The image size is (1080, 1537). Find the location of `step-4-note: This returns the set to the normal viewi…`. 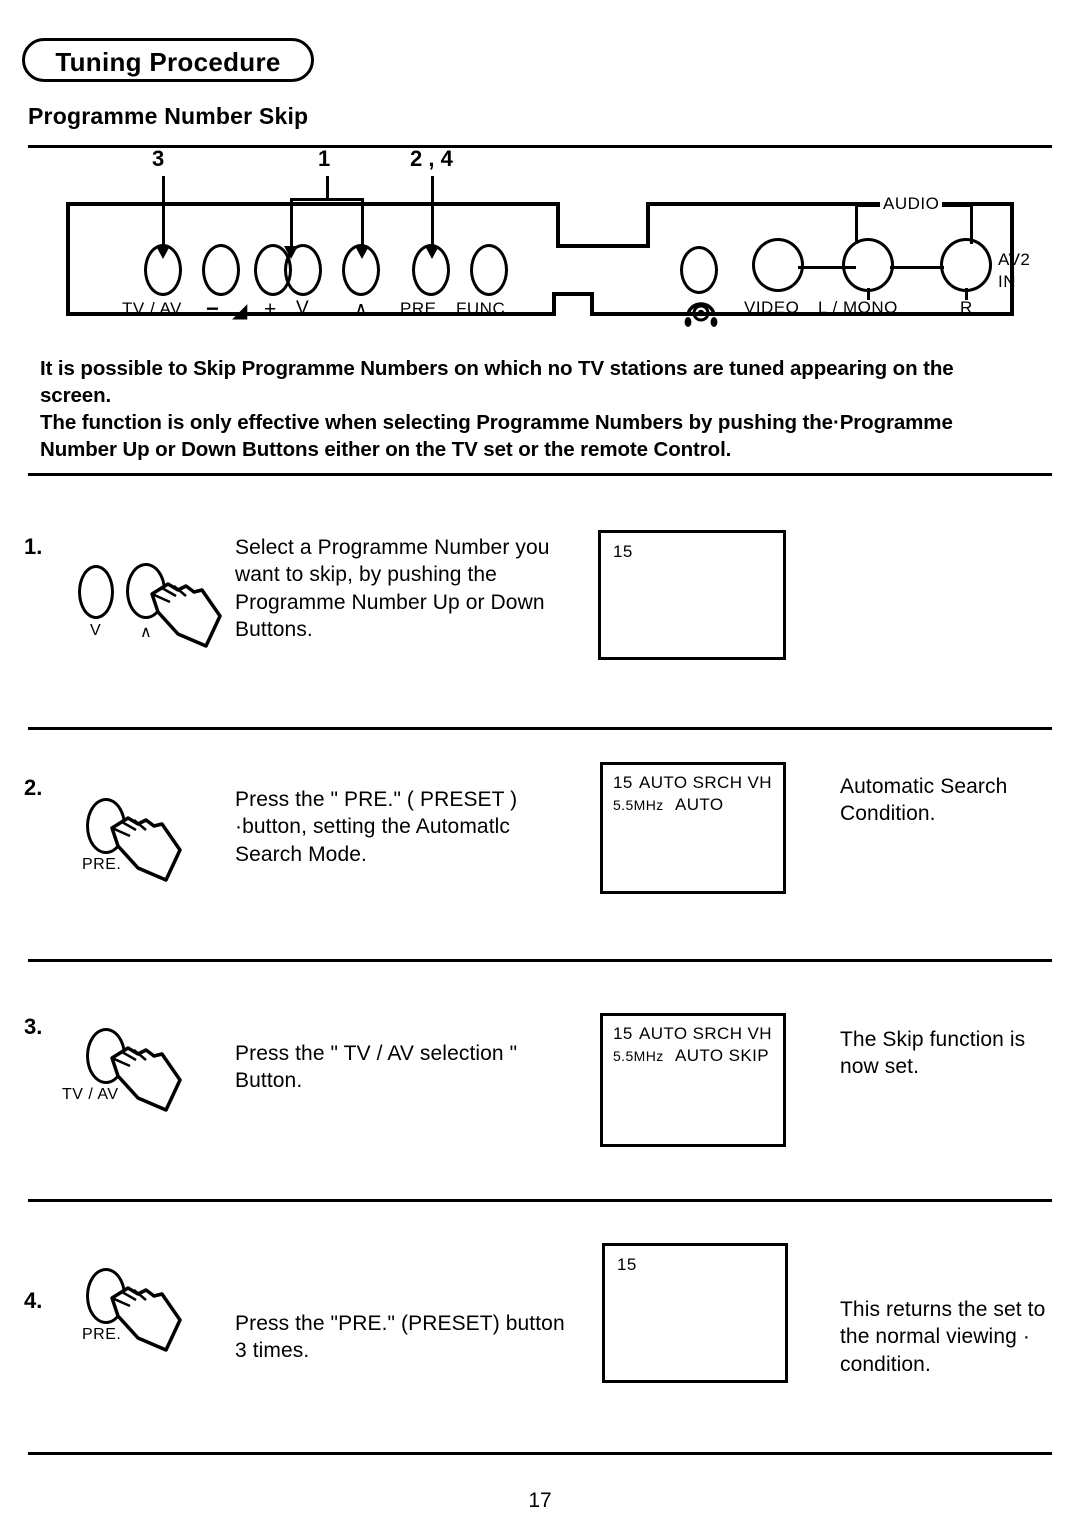

step-4-note: This returns the set to the normal viewi… is located at coordinates (955, 1337).